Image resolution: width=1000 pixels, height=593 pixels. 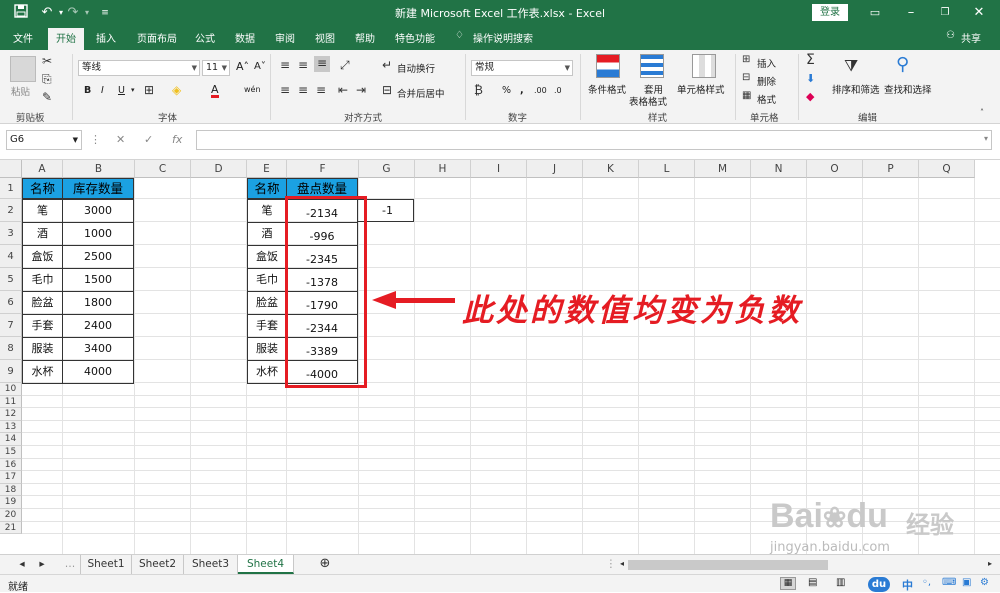 What do you see at coordinates (558, 90) in the screenshot?
I see `decrease-decimal-icon: .0` at bounding box center [558, 90].